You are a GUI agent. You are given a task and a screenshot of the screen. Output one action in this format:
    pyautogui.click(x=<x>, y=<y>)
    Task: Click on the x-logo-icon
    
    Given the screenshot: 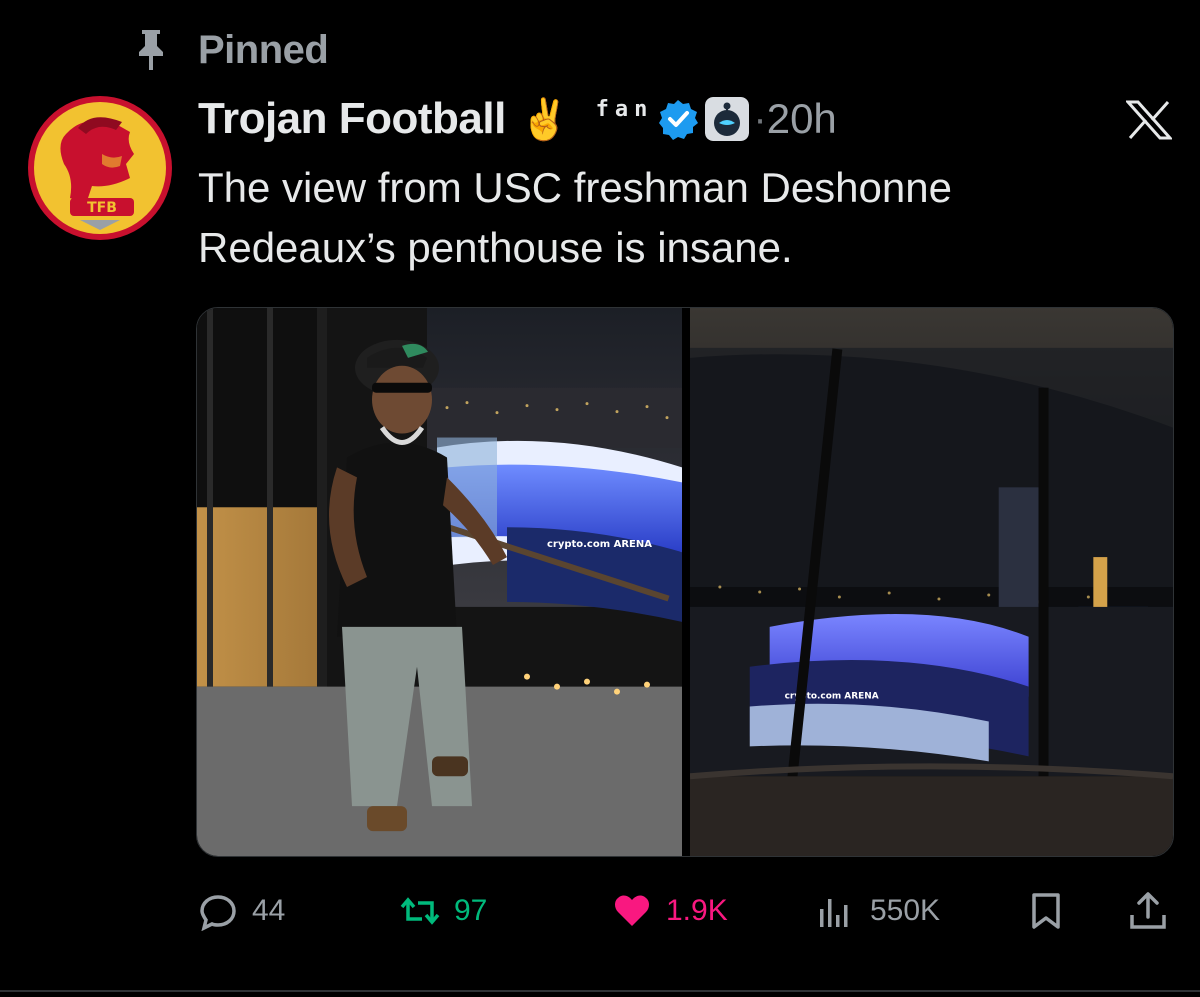 What is the action you would take?
    pyautogui.click(x=1149, y=120)
    